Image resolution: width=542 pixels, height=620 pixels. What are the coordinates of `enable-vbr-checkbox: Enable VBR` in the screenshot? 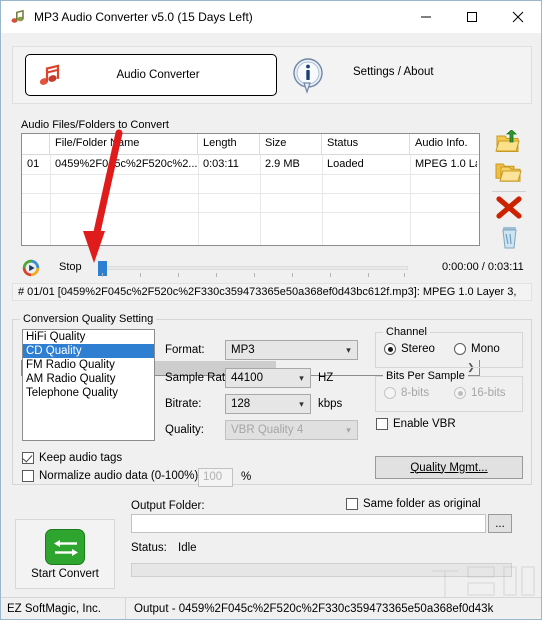 It's located at (416, 424).